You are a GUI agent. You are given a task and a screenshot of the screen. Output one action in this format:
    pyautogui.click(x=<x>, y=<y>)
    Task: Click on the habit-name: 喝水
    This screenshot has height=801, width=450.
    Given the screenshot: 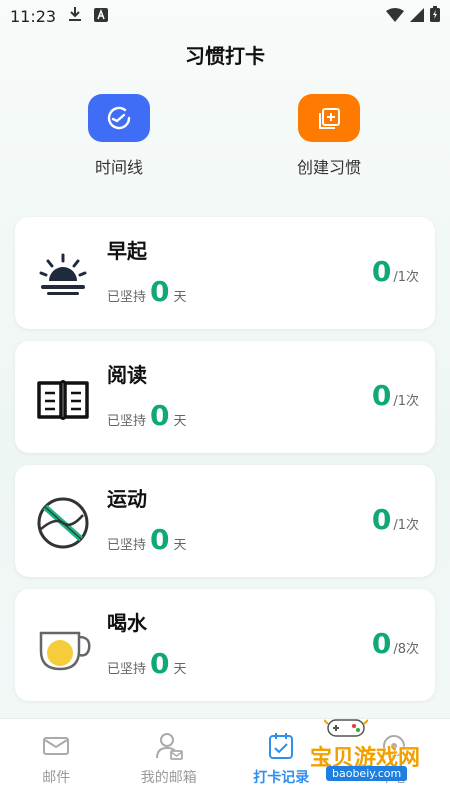 What is the action you would take?
    pyautogui.click(x=127, y=621)
    